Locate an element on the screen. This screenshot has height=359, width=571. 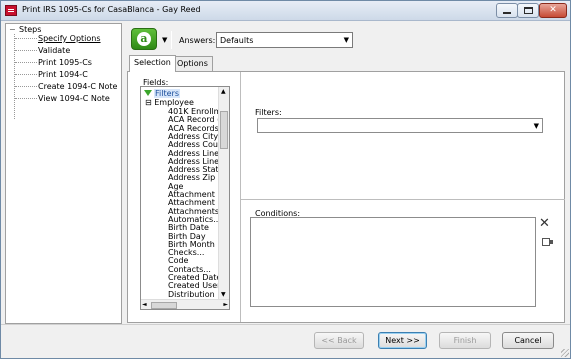
x-icon: ✕ is located at coordinates (544, 223).